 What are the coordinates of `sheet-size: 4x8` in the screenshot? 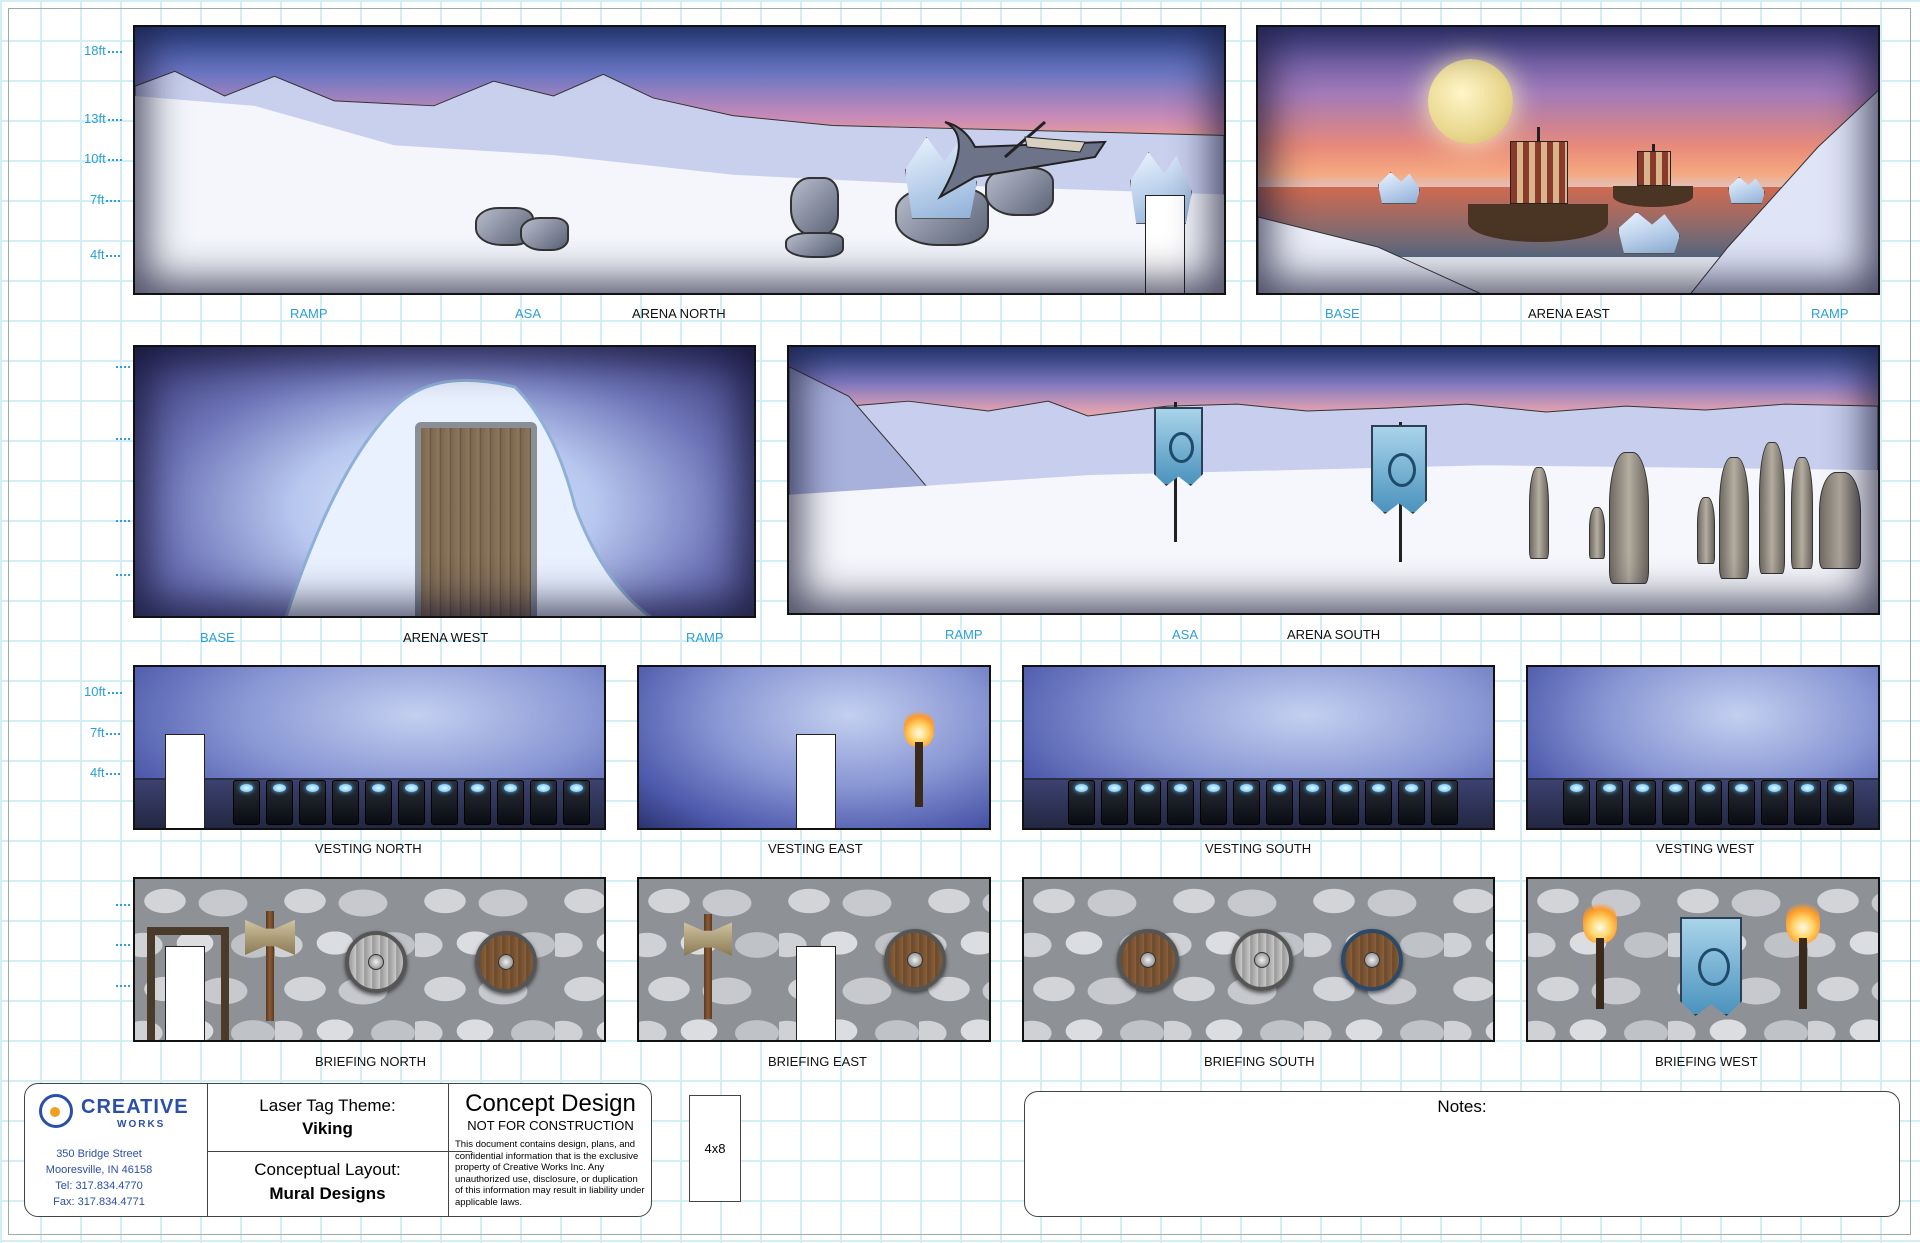 It's located at (715, 1148).